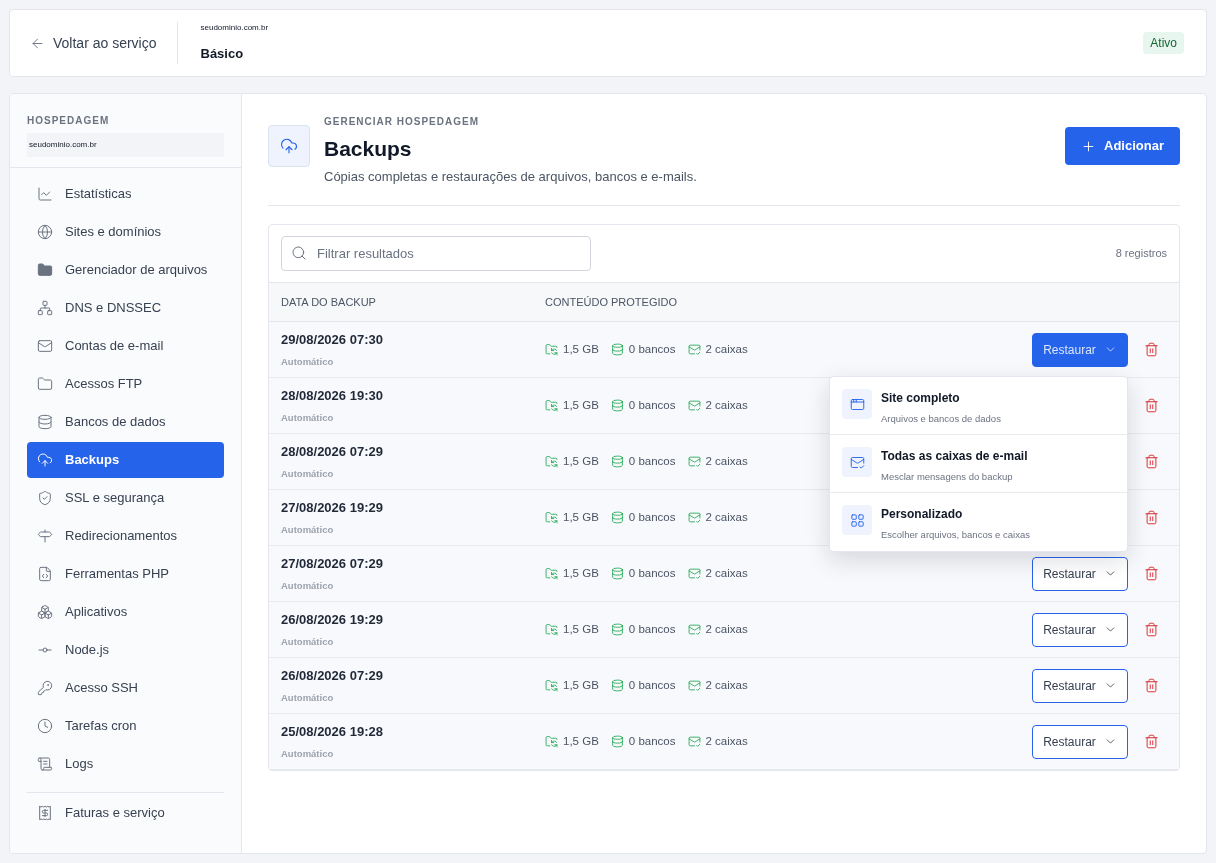 The height and width of the screenshot is (863, 1216). I want to click on backup-date: 29/08/2026 07:30, so click(332, 340).